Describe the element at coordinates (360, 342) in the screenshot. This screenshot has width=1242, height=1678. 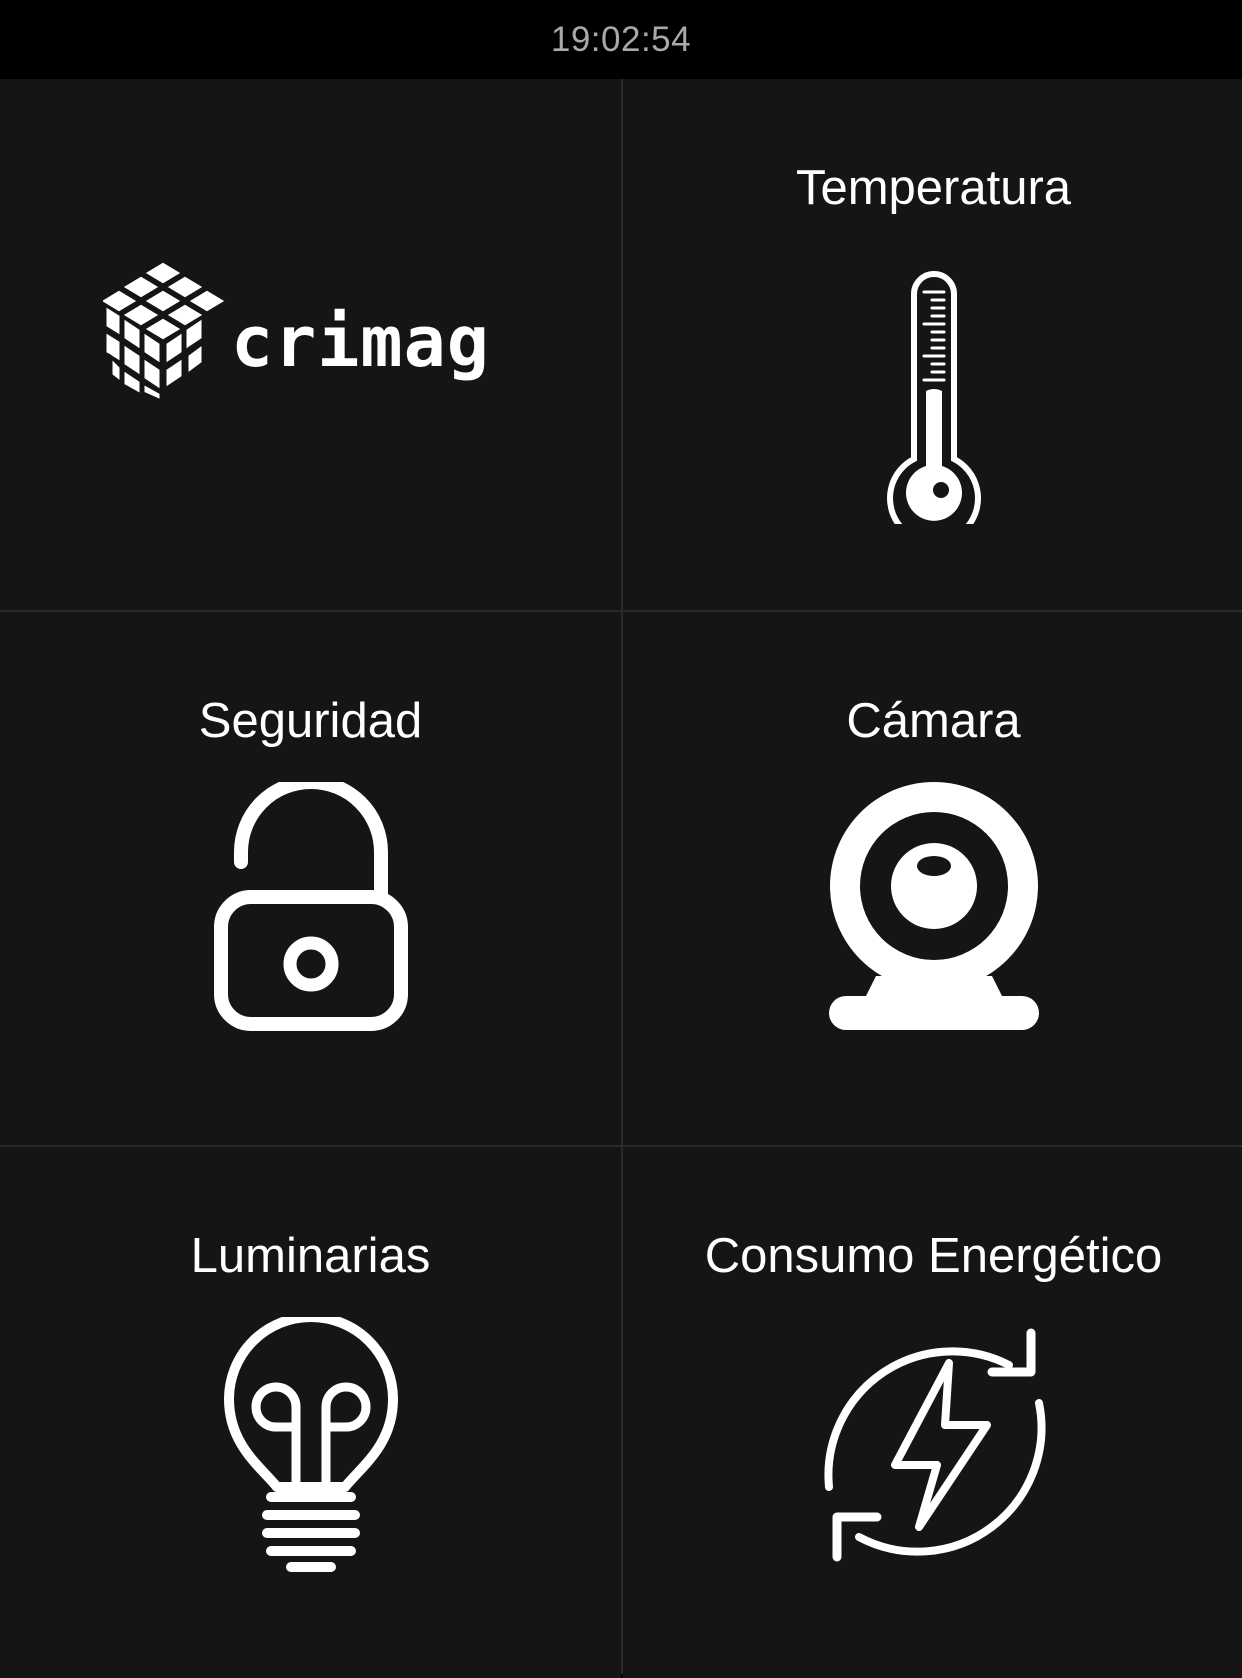
I see `logo-wordmark: crimag` at that location.